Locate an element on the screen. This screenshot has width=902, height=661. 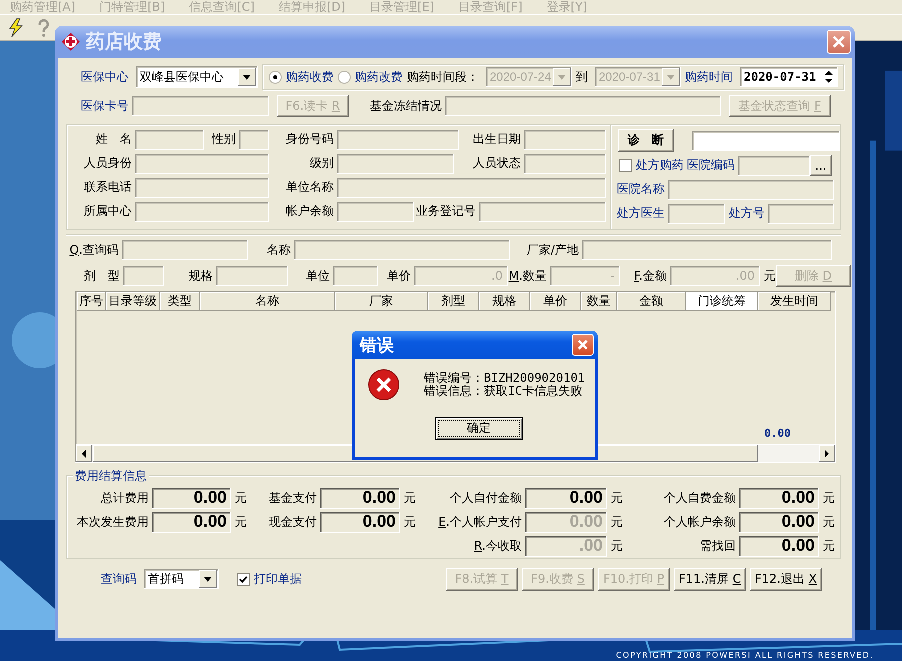
column-header: 发生时间 is located at coordinates (794, 301).